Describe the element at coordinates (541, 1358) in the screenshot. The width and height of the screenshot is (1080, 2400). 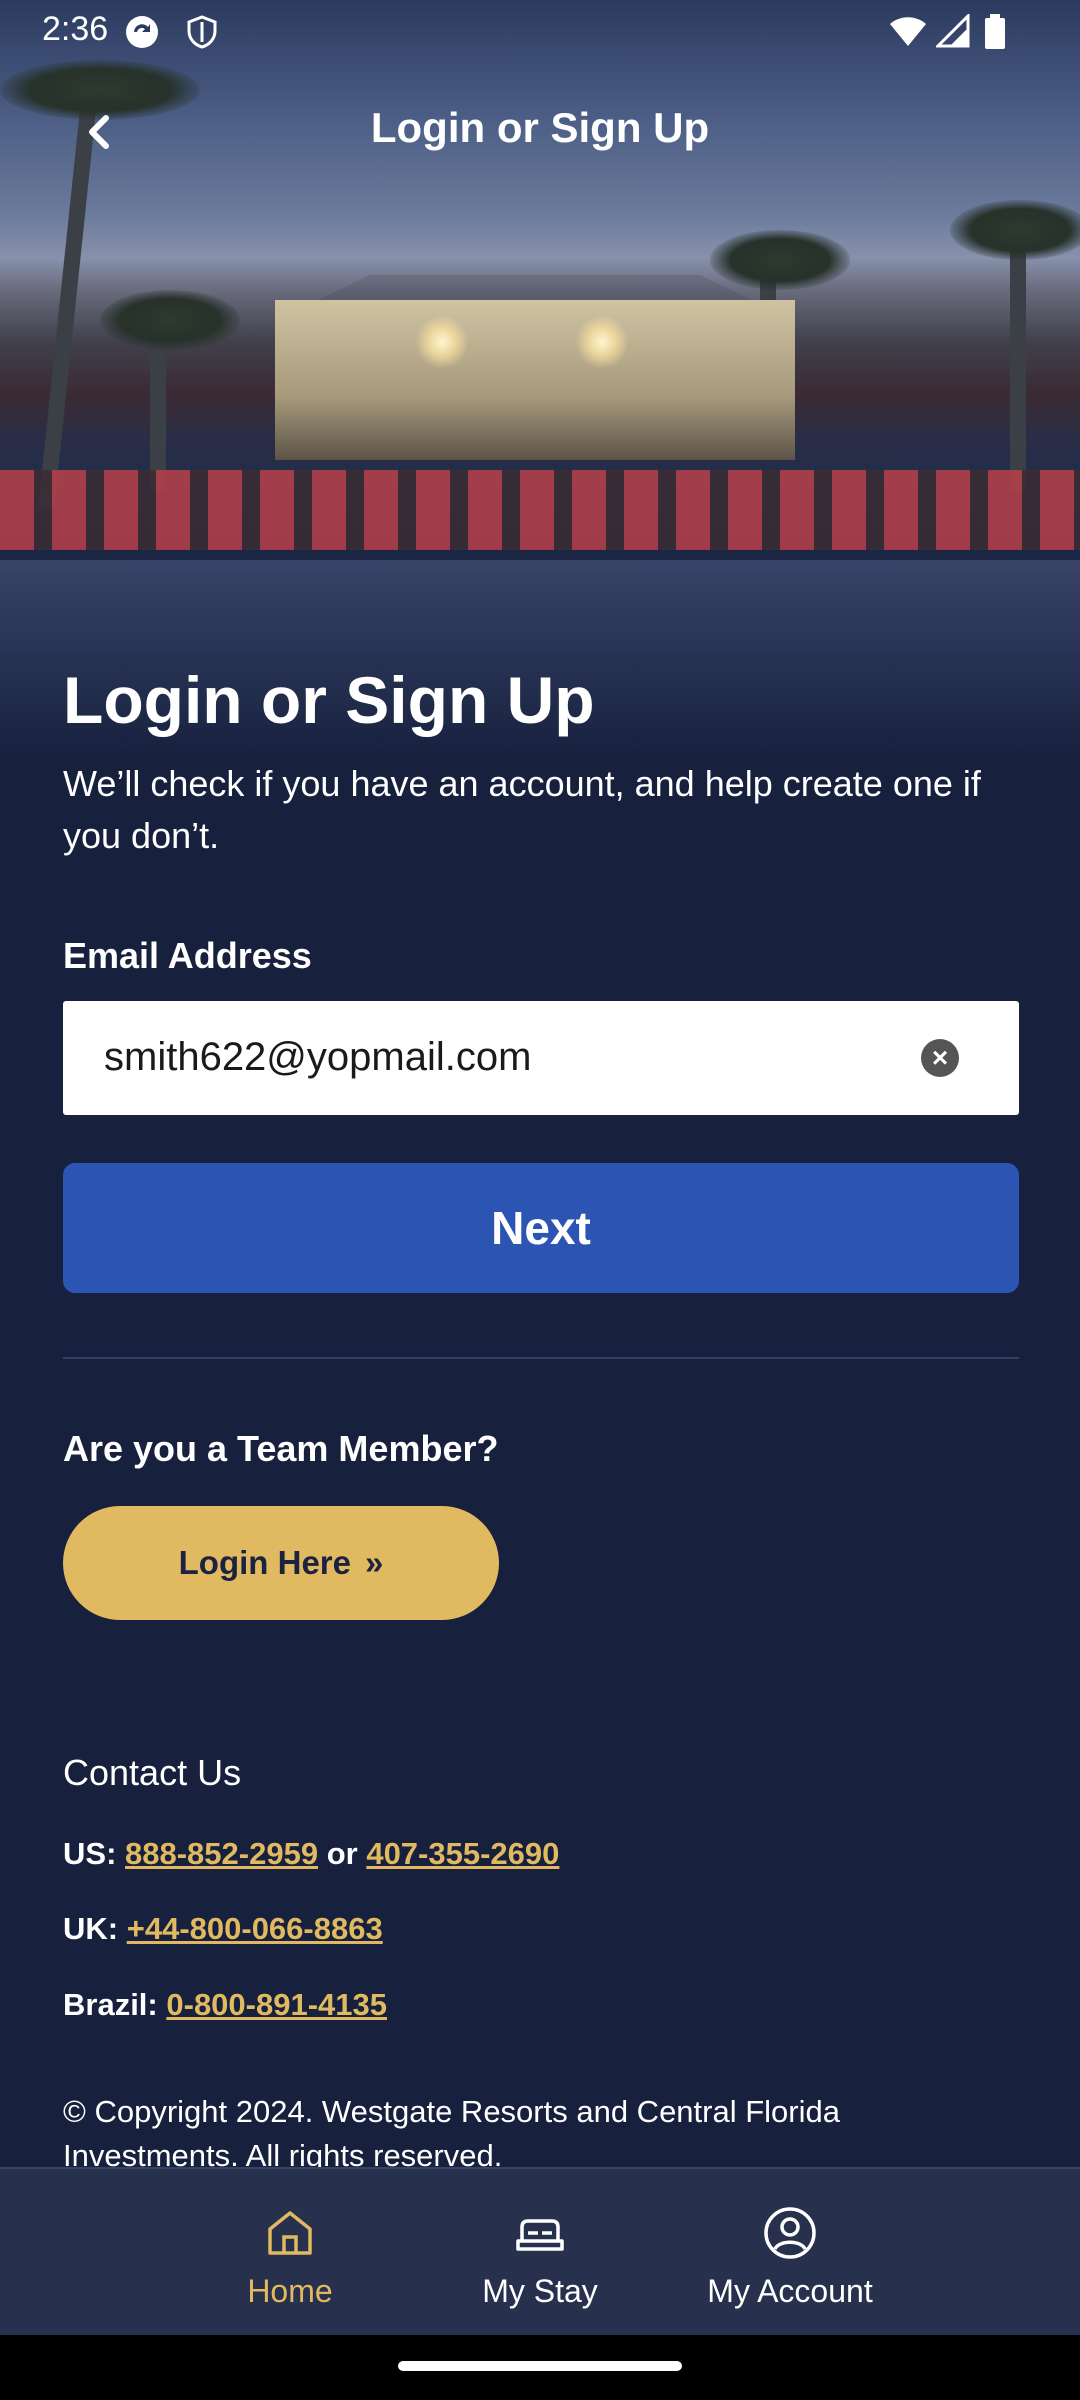
I see `divider` at that location.